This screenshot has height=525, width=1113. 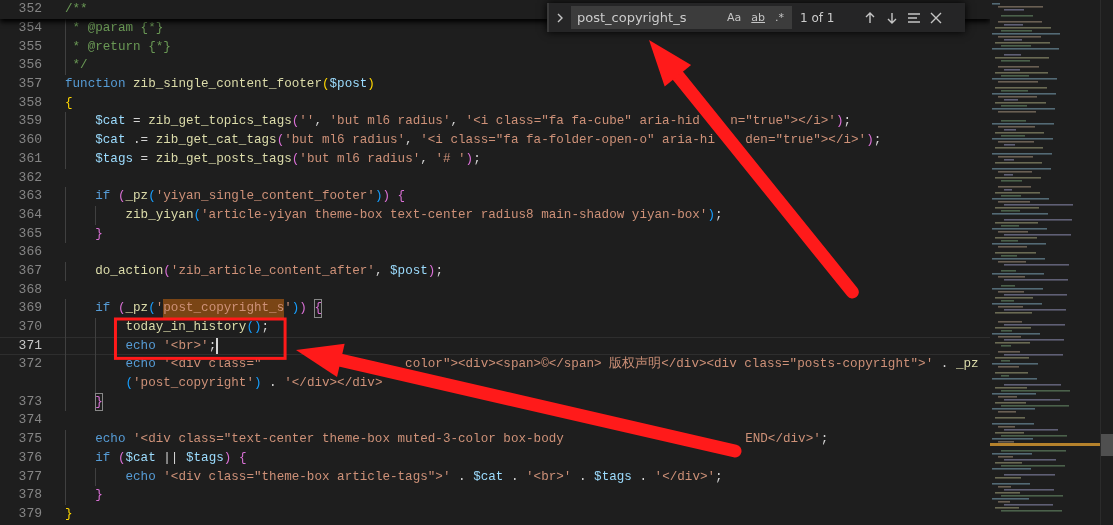 What do you see at coordinates (779, 17) in the screenshot?
I see `regex-button: .*` at bounding box center [779, 17].